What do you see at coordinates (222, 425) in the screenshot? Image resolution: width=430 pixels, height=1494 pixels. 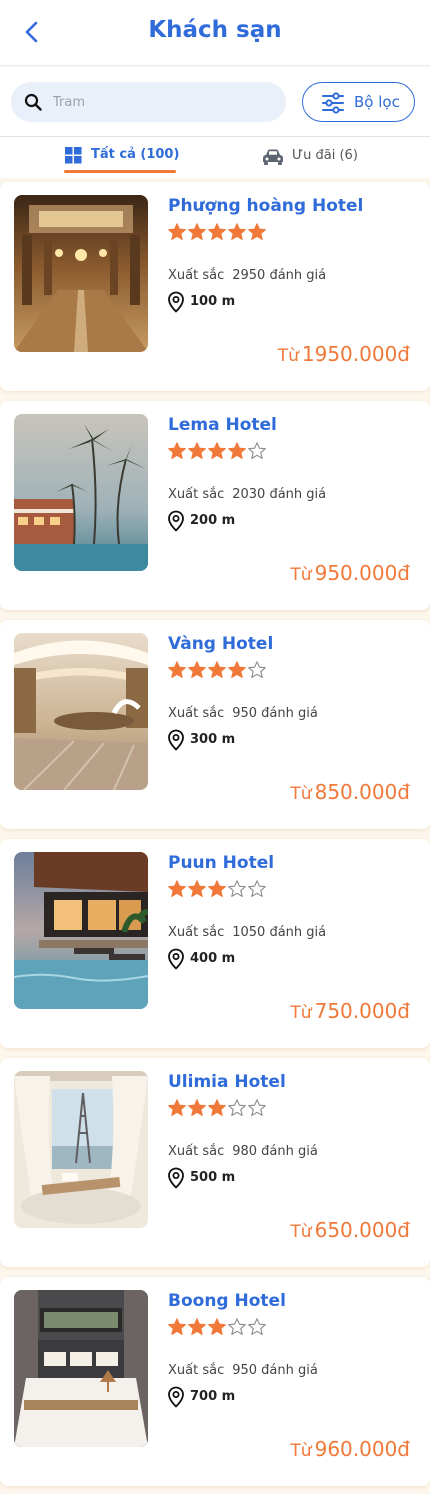 I see `hotel-name: Lema Hotel` at bounding box center [222, 425].